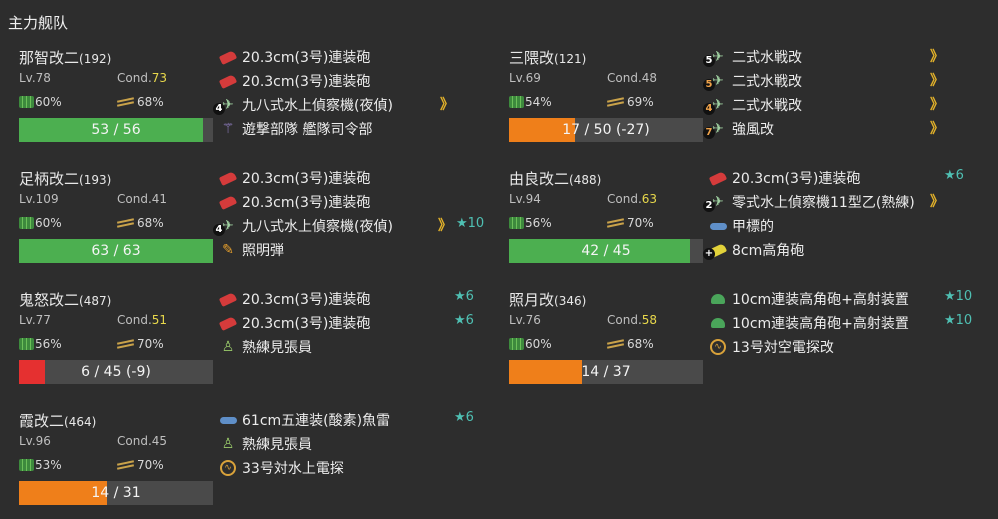  What do you see at coordinates (548, 58) in the screenshot?
I see `ship-name: 三隈改(121)` at bounding box center [548, 58].